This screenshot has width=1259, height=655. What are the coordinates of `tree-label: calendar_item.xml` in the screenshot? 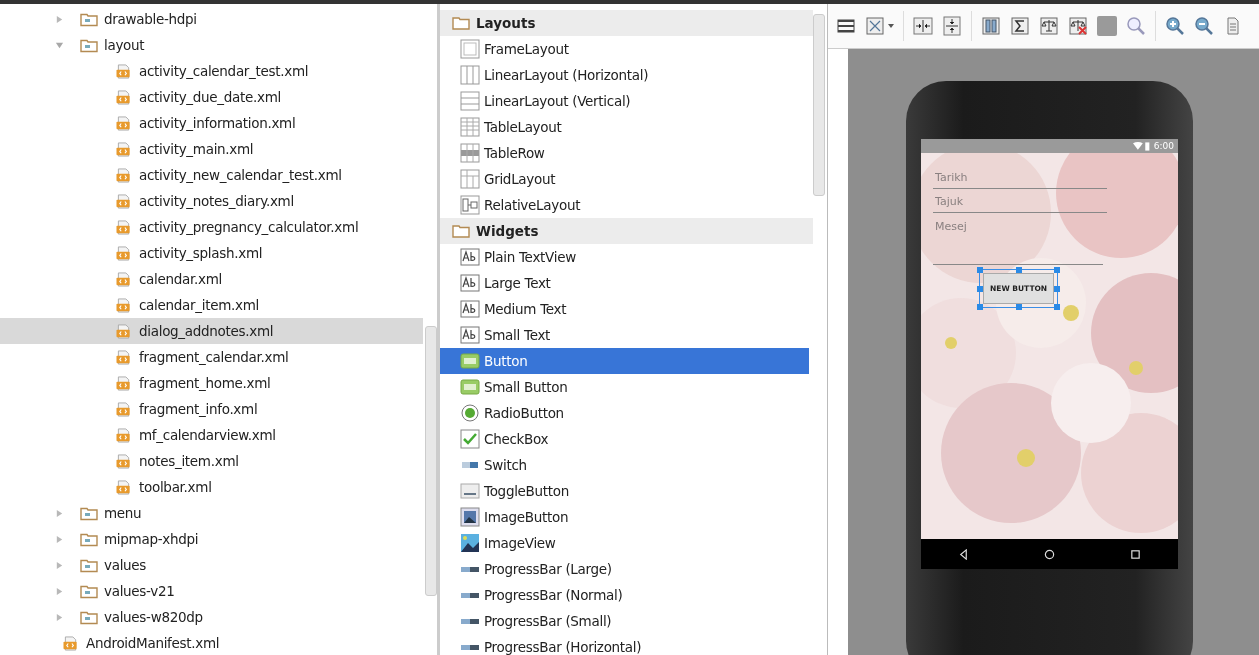 It's located at (199, 305).